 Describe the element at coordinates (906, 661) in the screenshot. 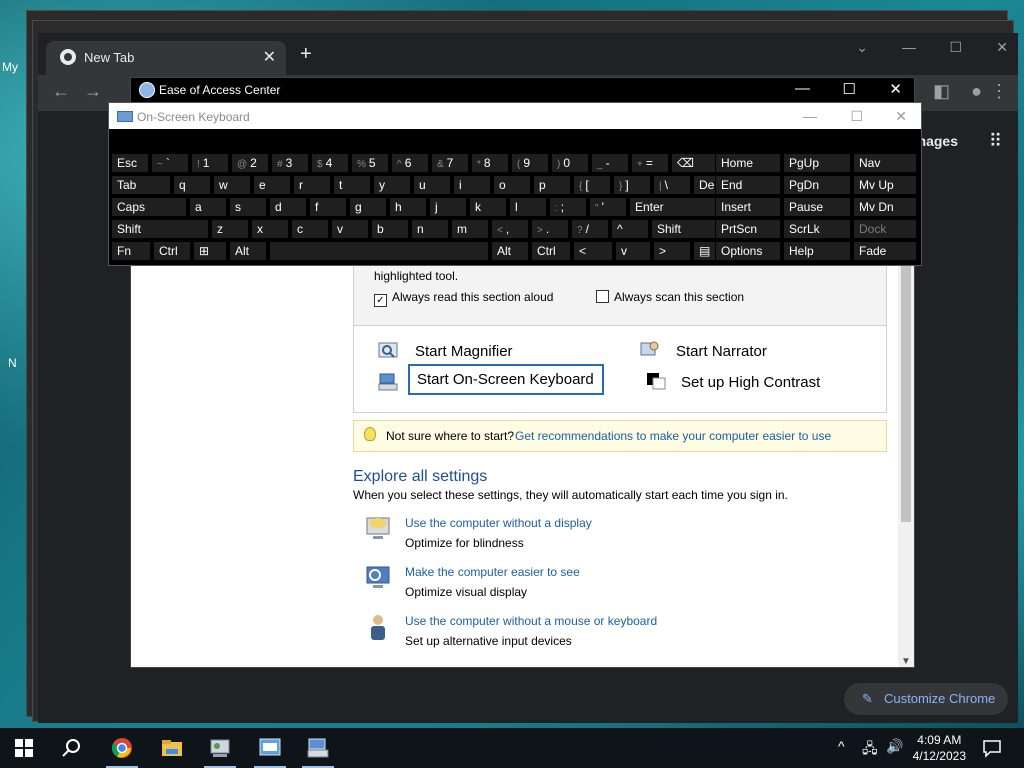

I see `chevron-down-icon: ▼` at that location.